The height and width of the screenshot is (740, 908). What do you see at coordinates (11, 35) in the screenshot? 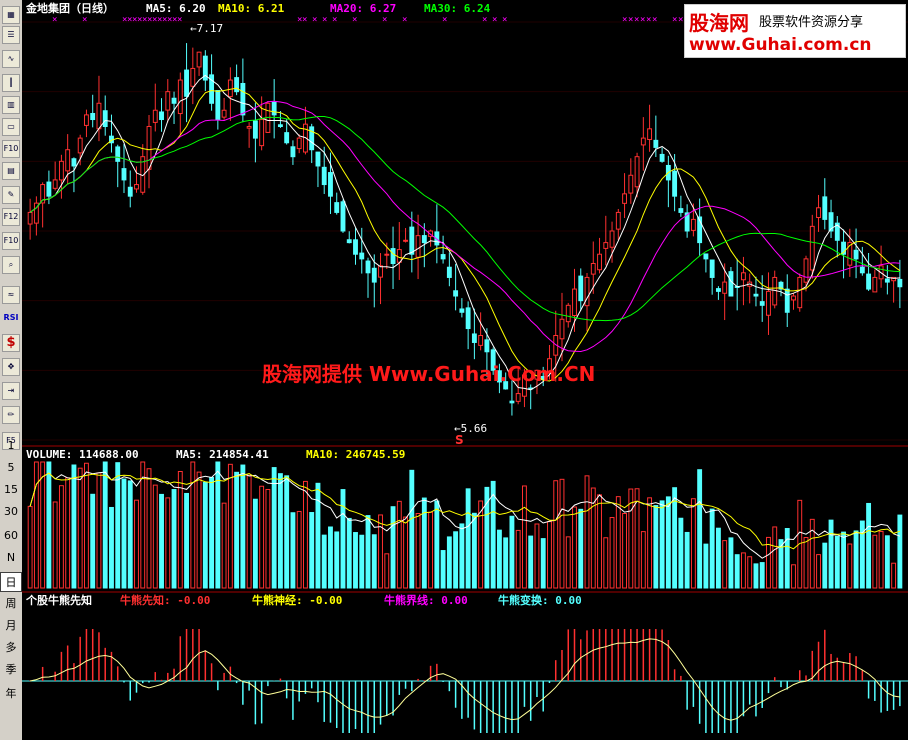
I see `list-icon: ☰` at bounding box center [11, 35].